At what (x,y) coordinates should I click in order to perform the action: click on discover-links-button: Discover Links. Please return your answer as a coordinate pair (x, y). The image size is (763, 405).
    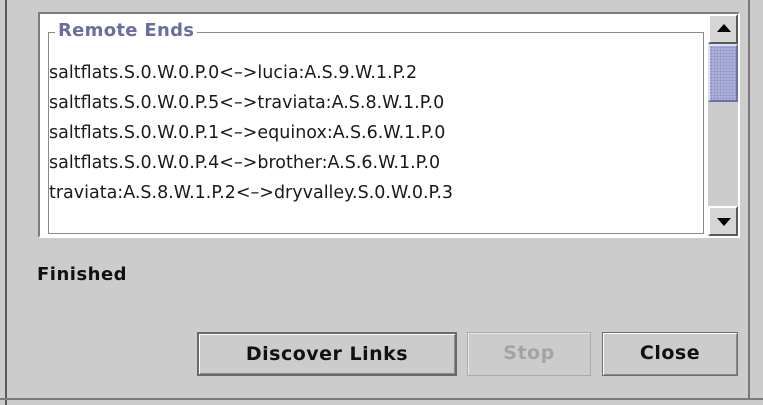
    Looking at the image, I should click on (327, 354).